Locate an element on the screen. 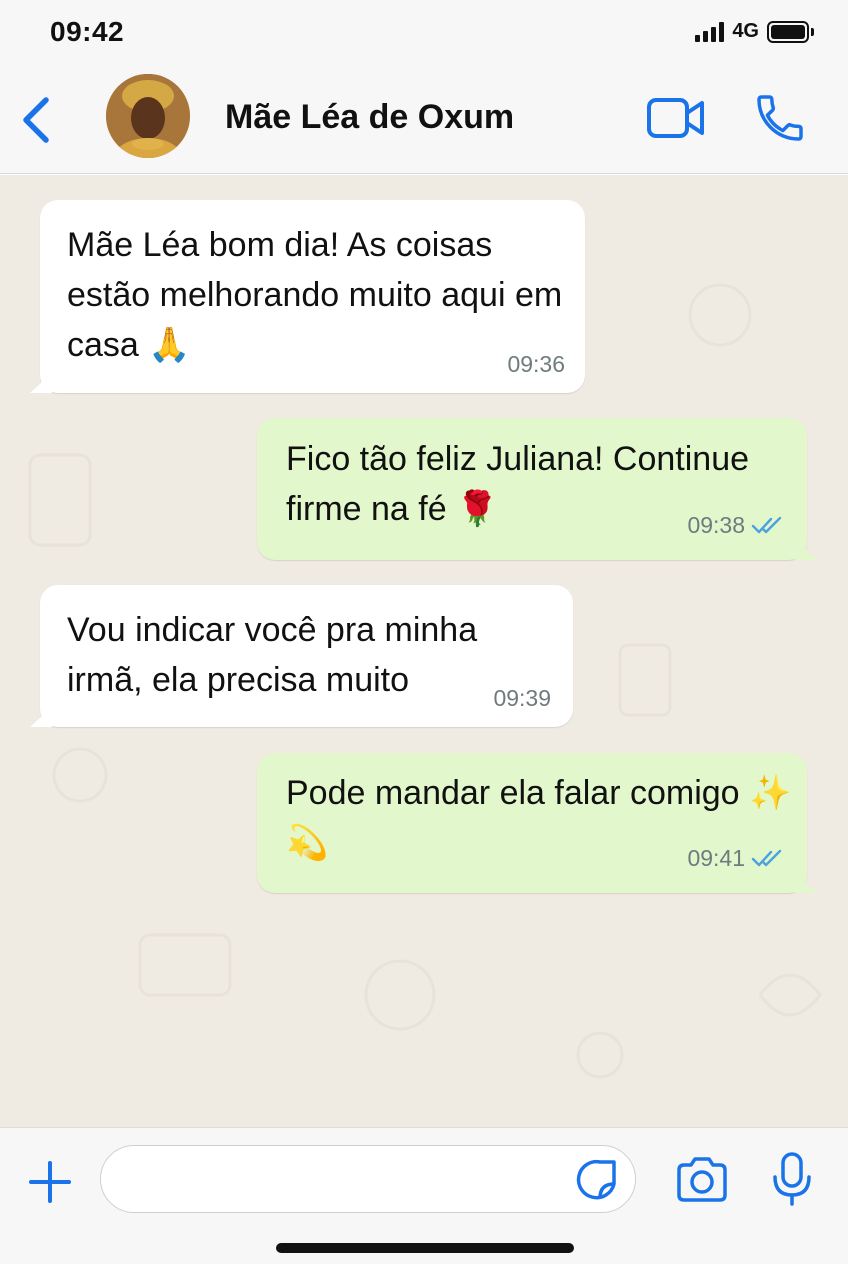 Image resolution: width=848 pixels, height=1264 pixels. message-meta: 09:38 is located at coordinates (736, 525).